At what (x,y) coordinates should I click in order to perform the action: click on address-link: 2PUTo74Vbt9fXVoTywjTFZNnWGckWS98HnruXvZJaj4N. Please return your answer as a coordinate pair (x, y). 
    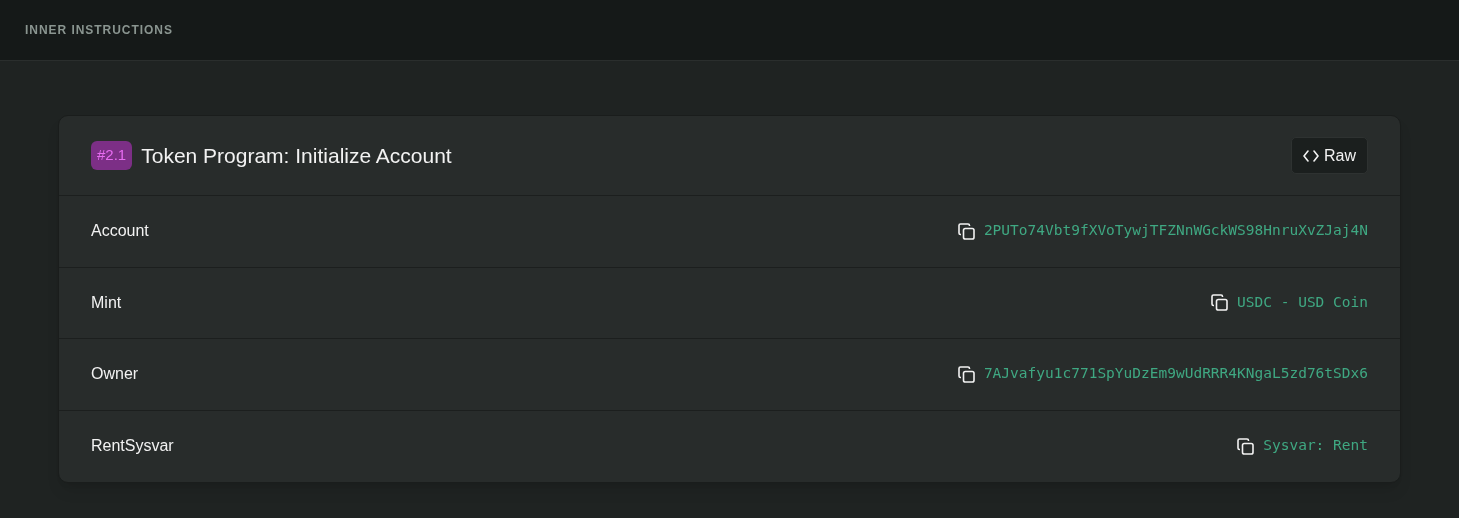
    Looking at the image, I should click on (1175, 231).